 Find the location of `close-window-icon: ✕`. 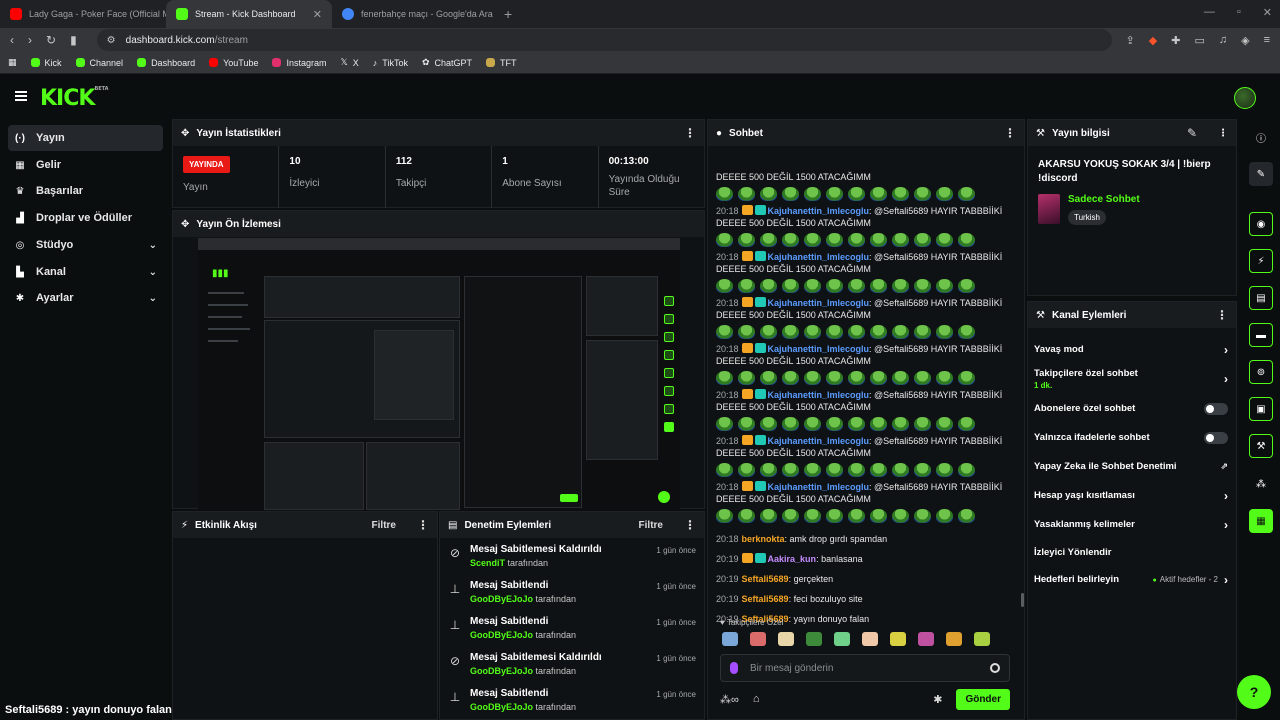

close-window-icon: ✕ is located at coordinates (1267, 12).